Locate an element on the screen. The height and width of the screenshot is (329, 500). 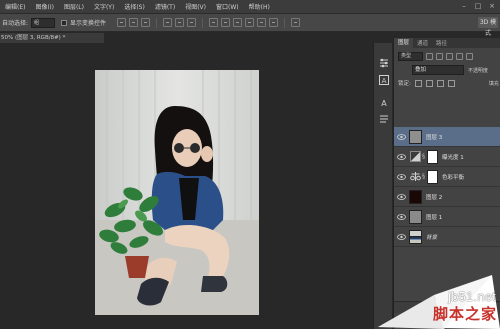
align-hcenter-icon is located at coordinates (180, 22).